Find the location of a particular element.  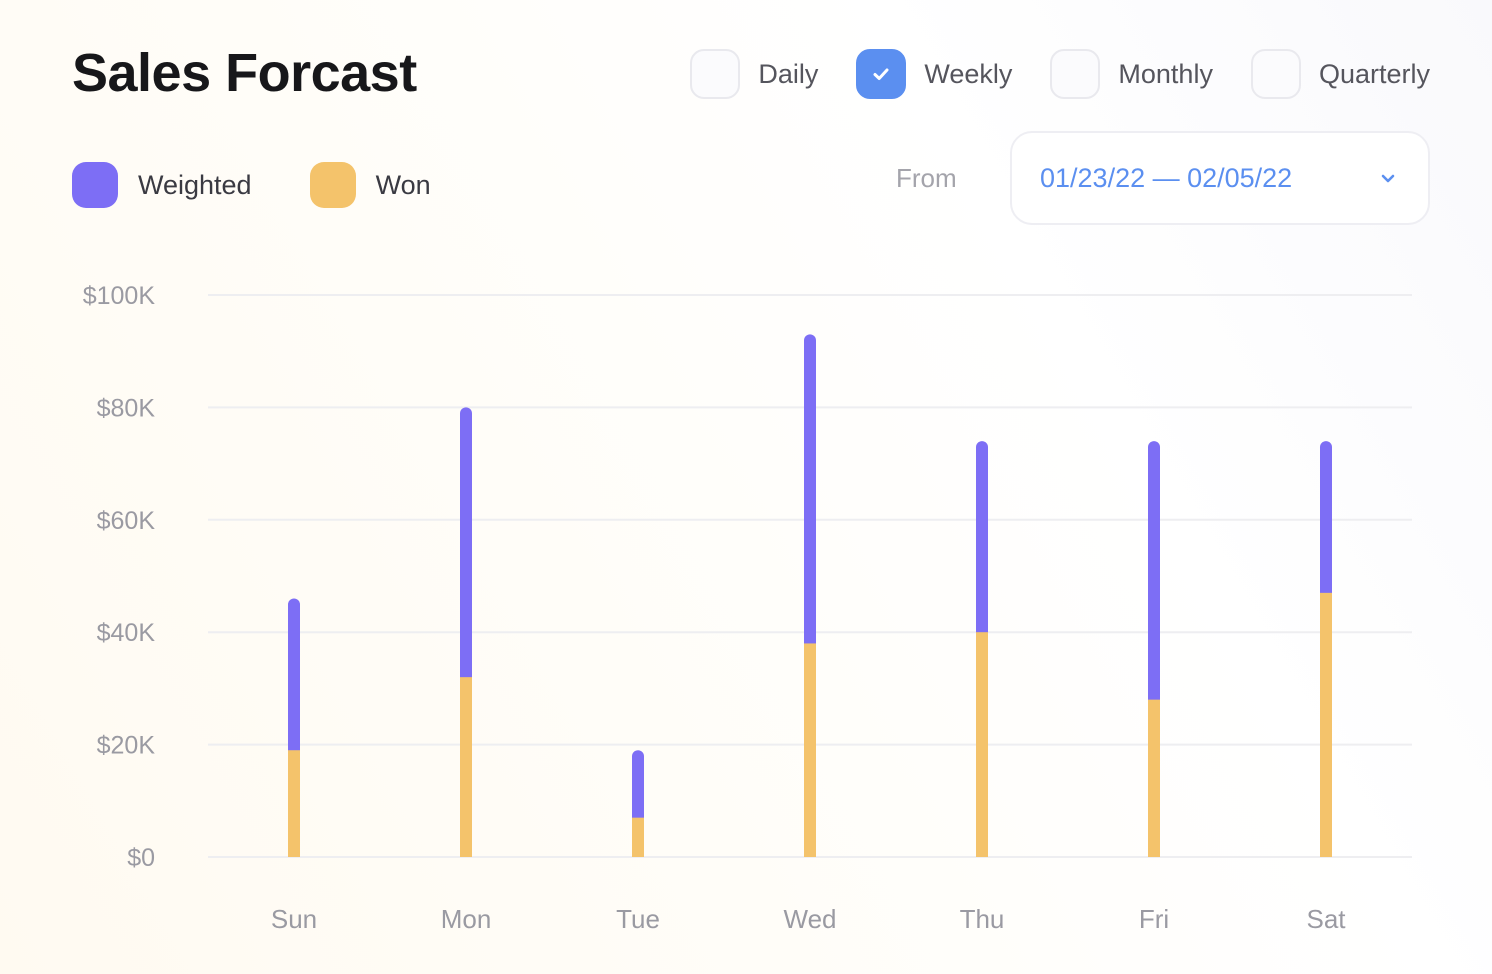

x-tick-label: Sat is located at coordinates (1326, 919).